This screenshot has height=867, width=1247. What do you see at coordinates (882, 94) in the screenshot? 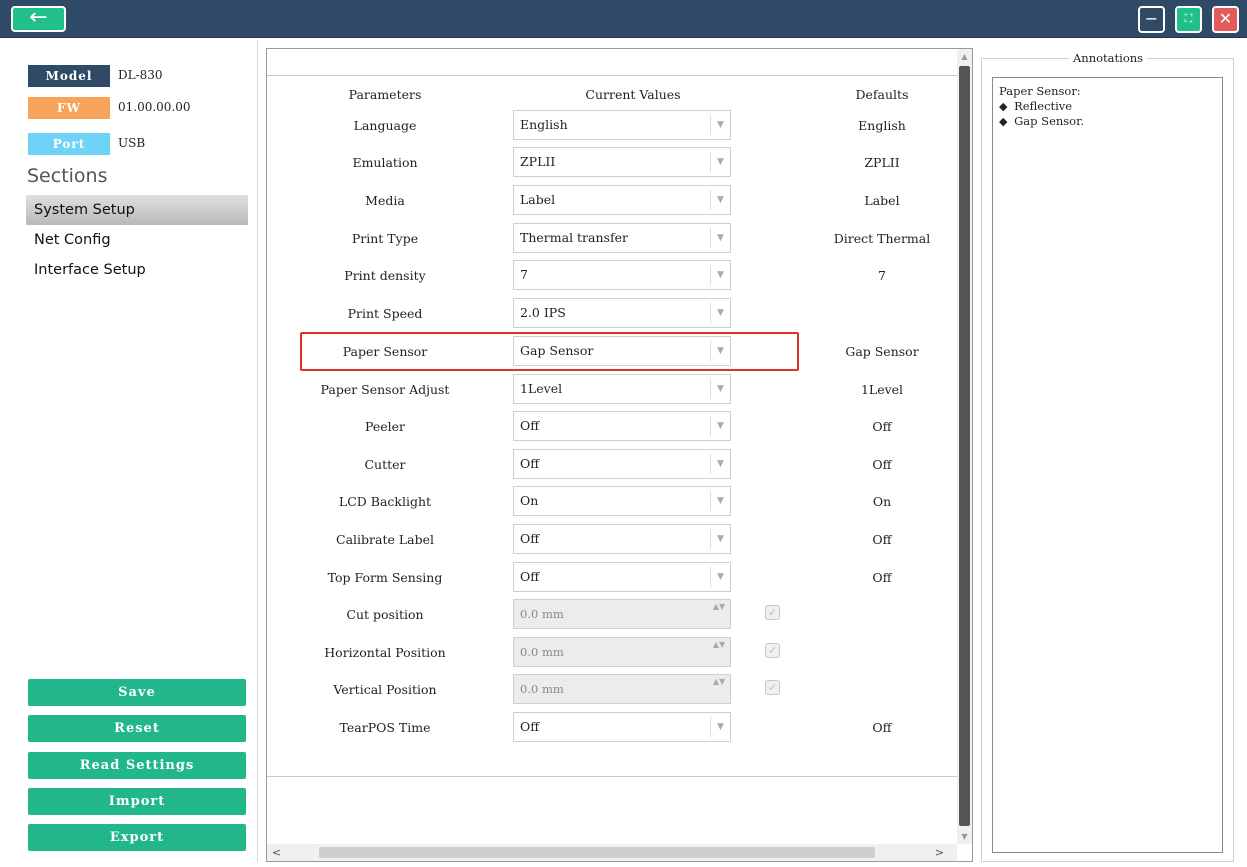
I see `header-defaults: Defaults` at bounding box center [882, 94].